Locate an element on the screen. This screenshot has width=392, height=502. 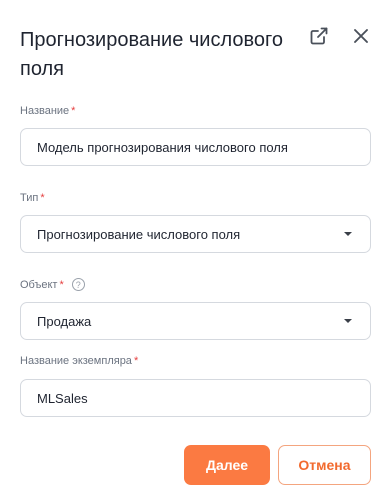
instance-name-label-text: Название экземпляра is located at coordinates (76, 361).